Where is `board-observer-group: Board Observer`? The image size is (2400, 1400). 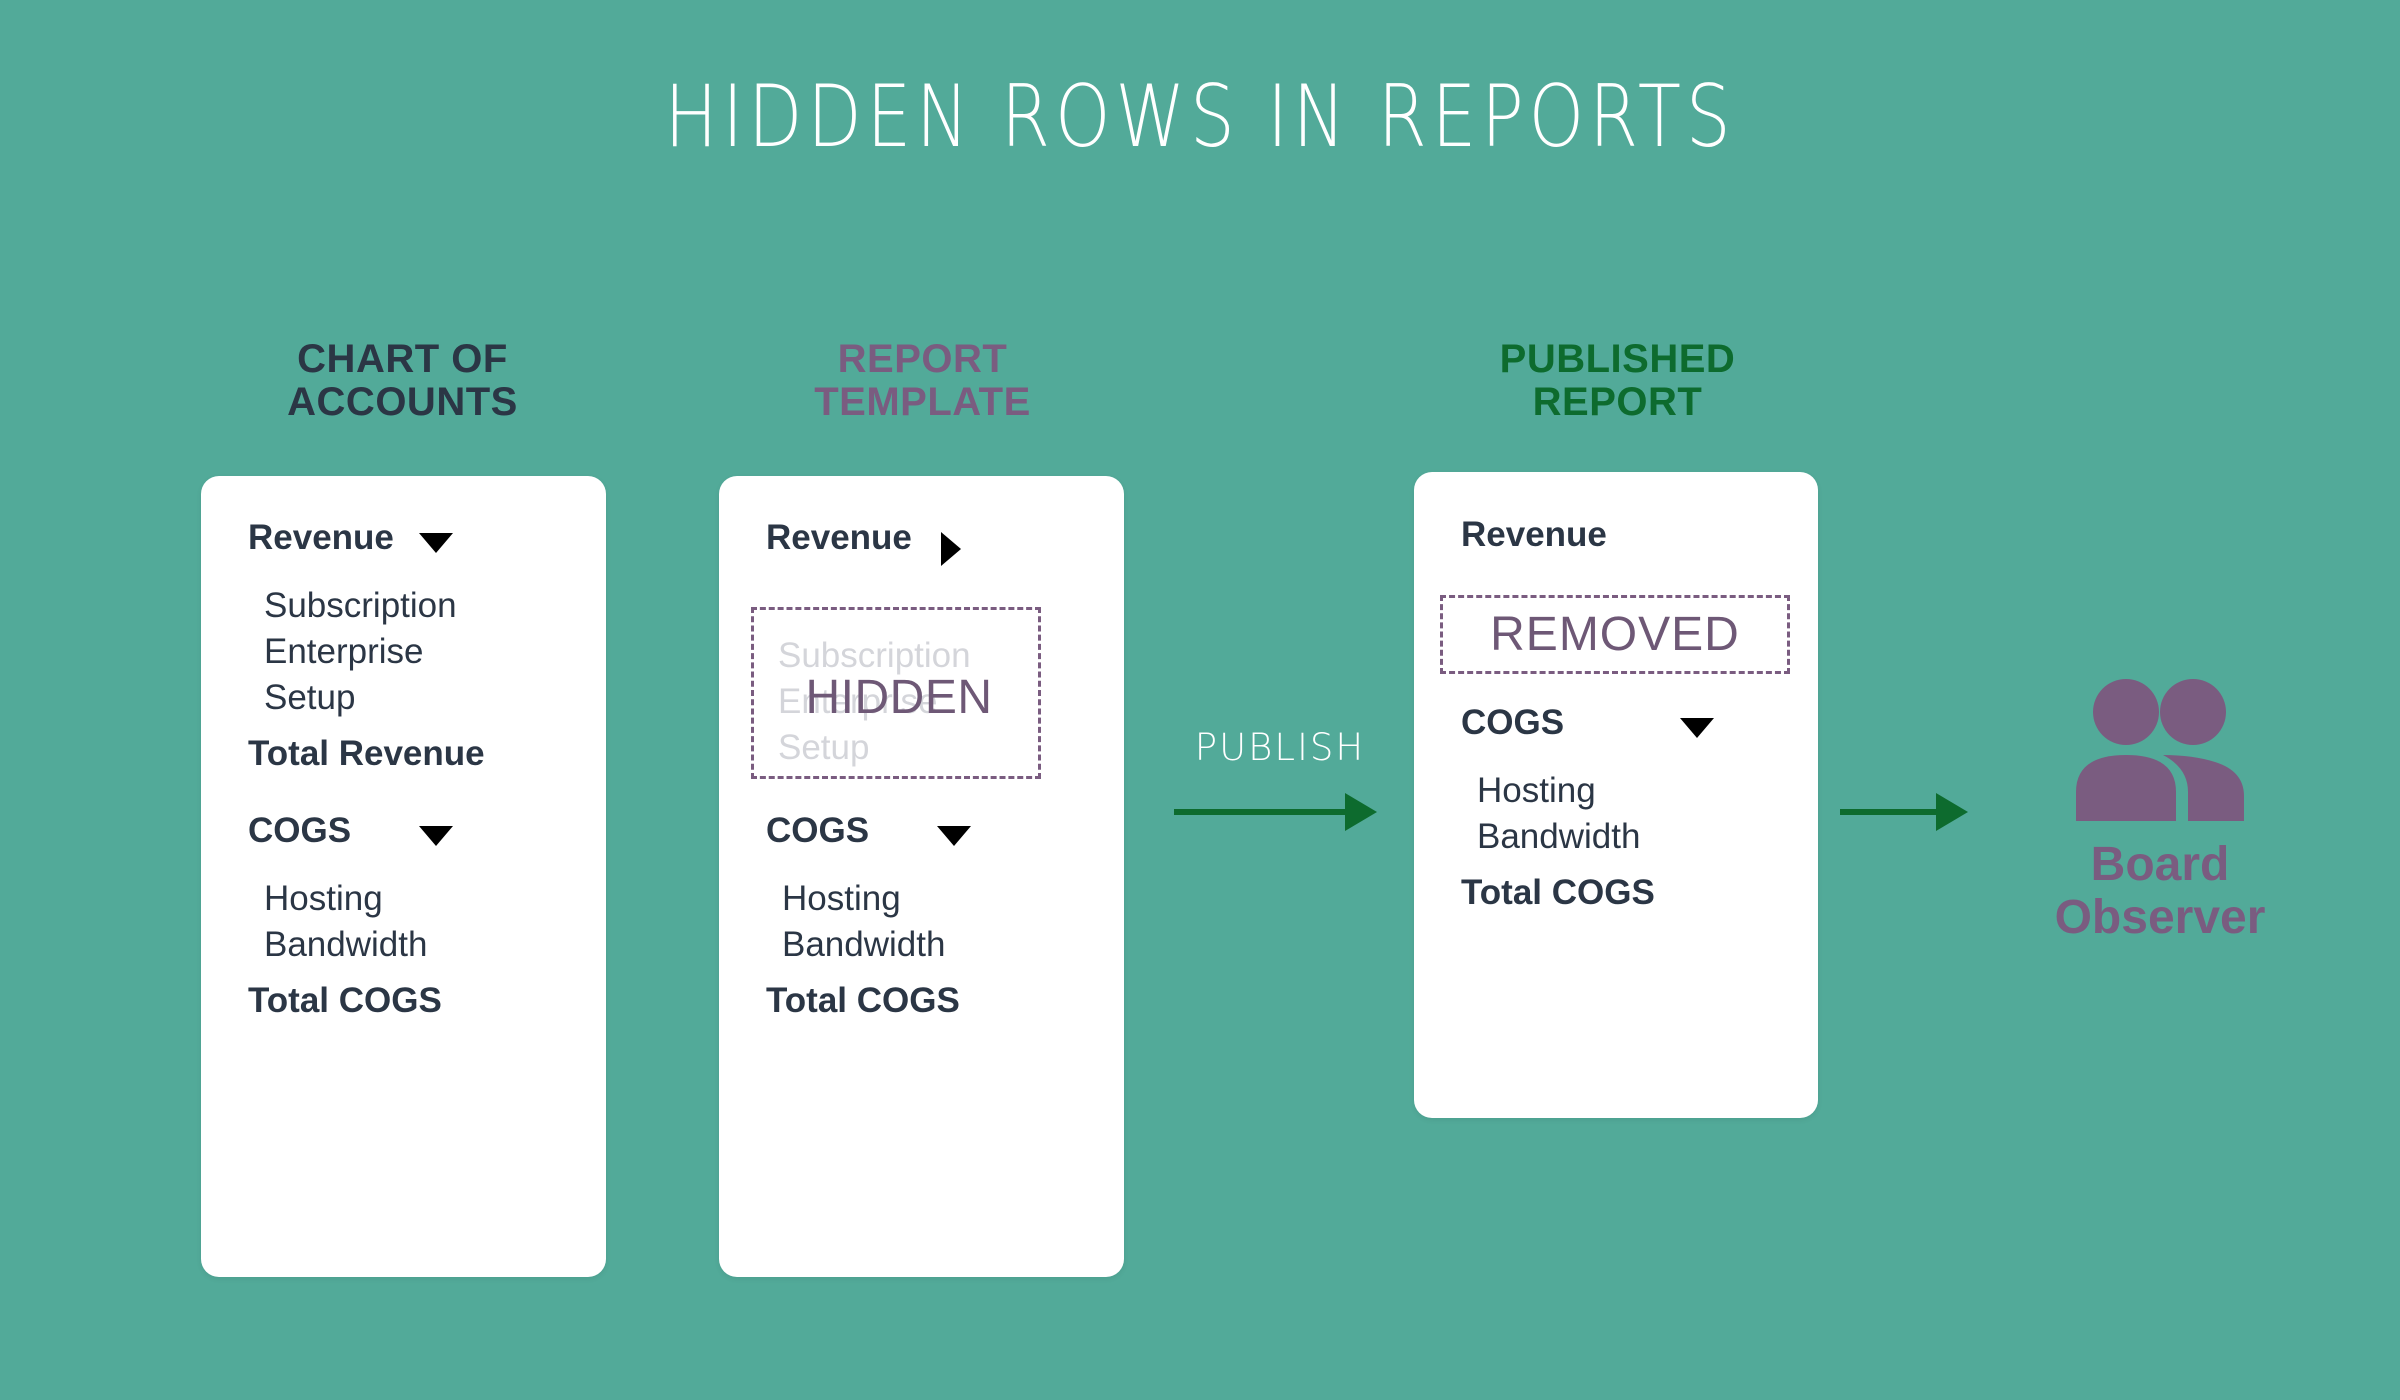 board-observer-group: Board Observer is located at coordinates (2160, 810).